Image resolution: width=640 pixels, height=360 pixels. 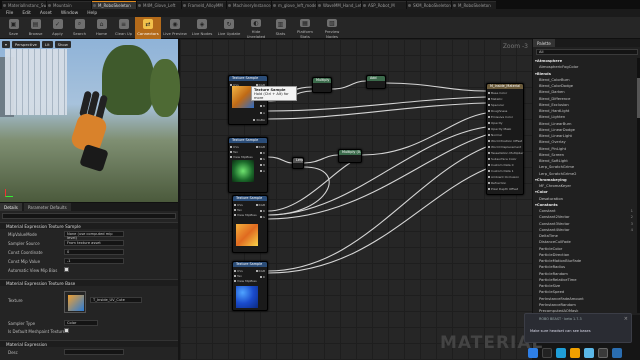 What do you see at coordinates (497, 183) in the screenshot?
I see `result-input-pin: Refraction` at bounding box center [497, 183].